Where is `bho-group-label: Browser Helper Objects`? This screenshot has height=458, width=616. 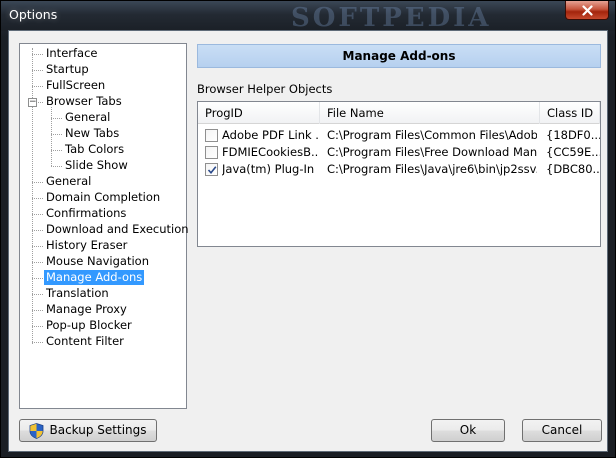
bho-group-label: Browser Helper Objects is located at coordinates (265, 89).